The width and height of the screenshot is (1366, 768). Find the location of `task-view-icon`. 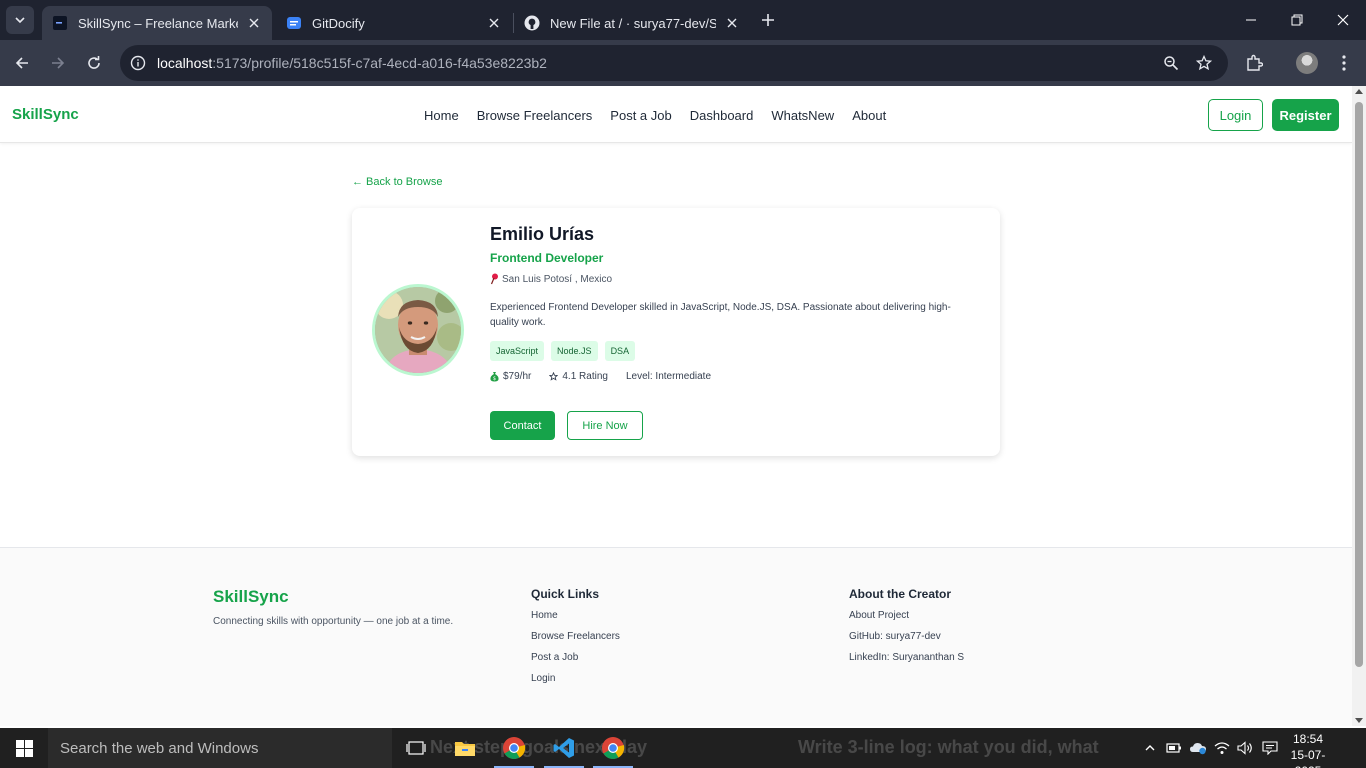

task-view-icon is located at coordinates (416, 748).